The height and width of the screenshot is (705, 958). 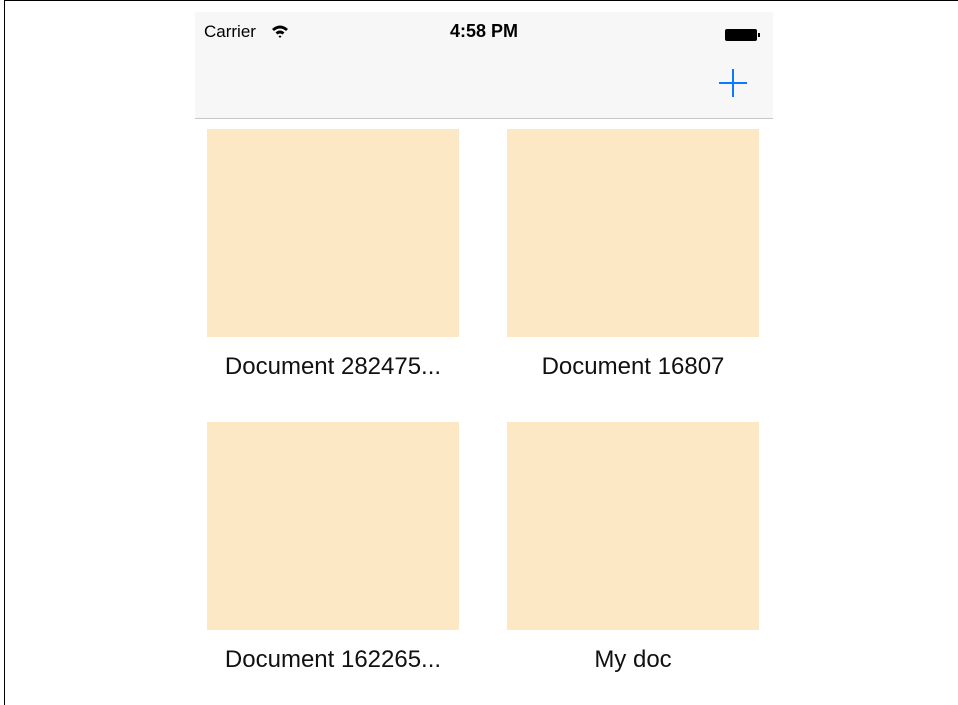 I want to click on window-frame-top, so click(x=481, y=0).